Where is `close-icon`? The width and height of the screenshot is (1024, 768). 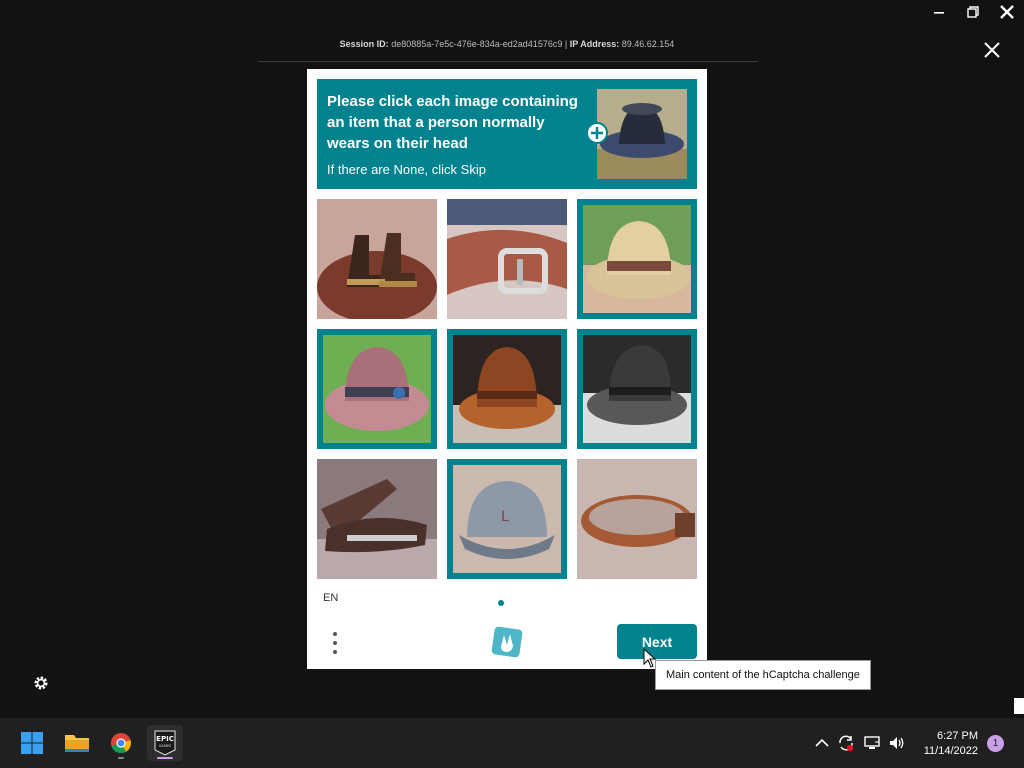 close-icon is located at coordinates (1007, 12).